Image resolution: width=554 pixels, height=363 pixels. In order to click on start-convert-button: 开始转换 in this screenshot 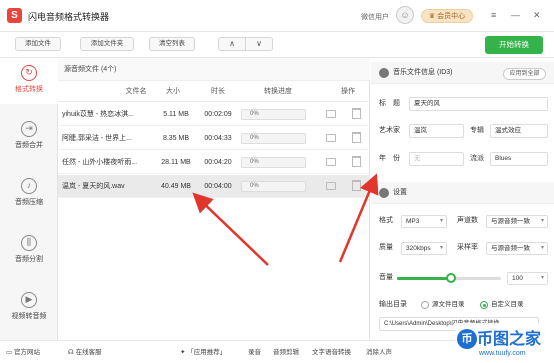, I will do `click(514, 45)`.